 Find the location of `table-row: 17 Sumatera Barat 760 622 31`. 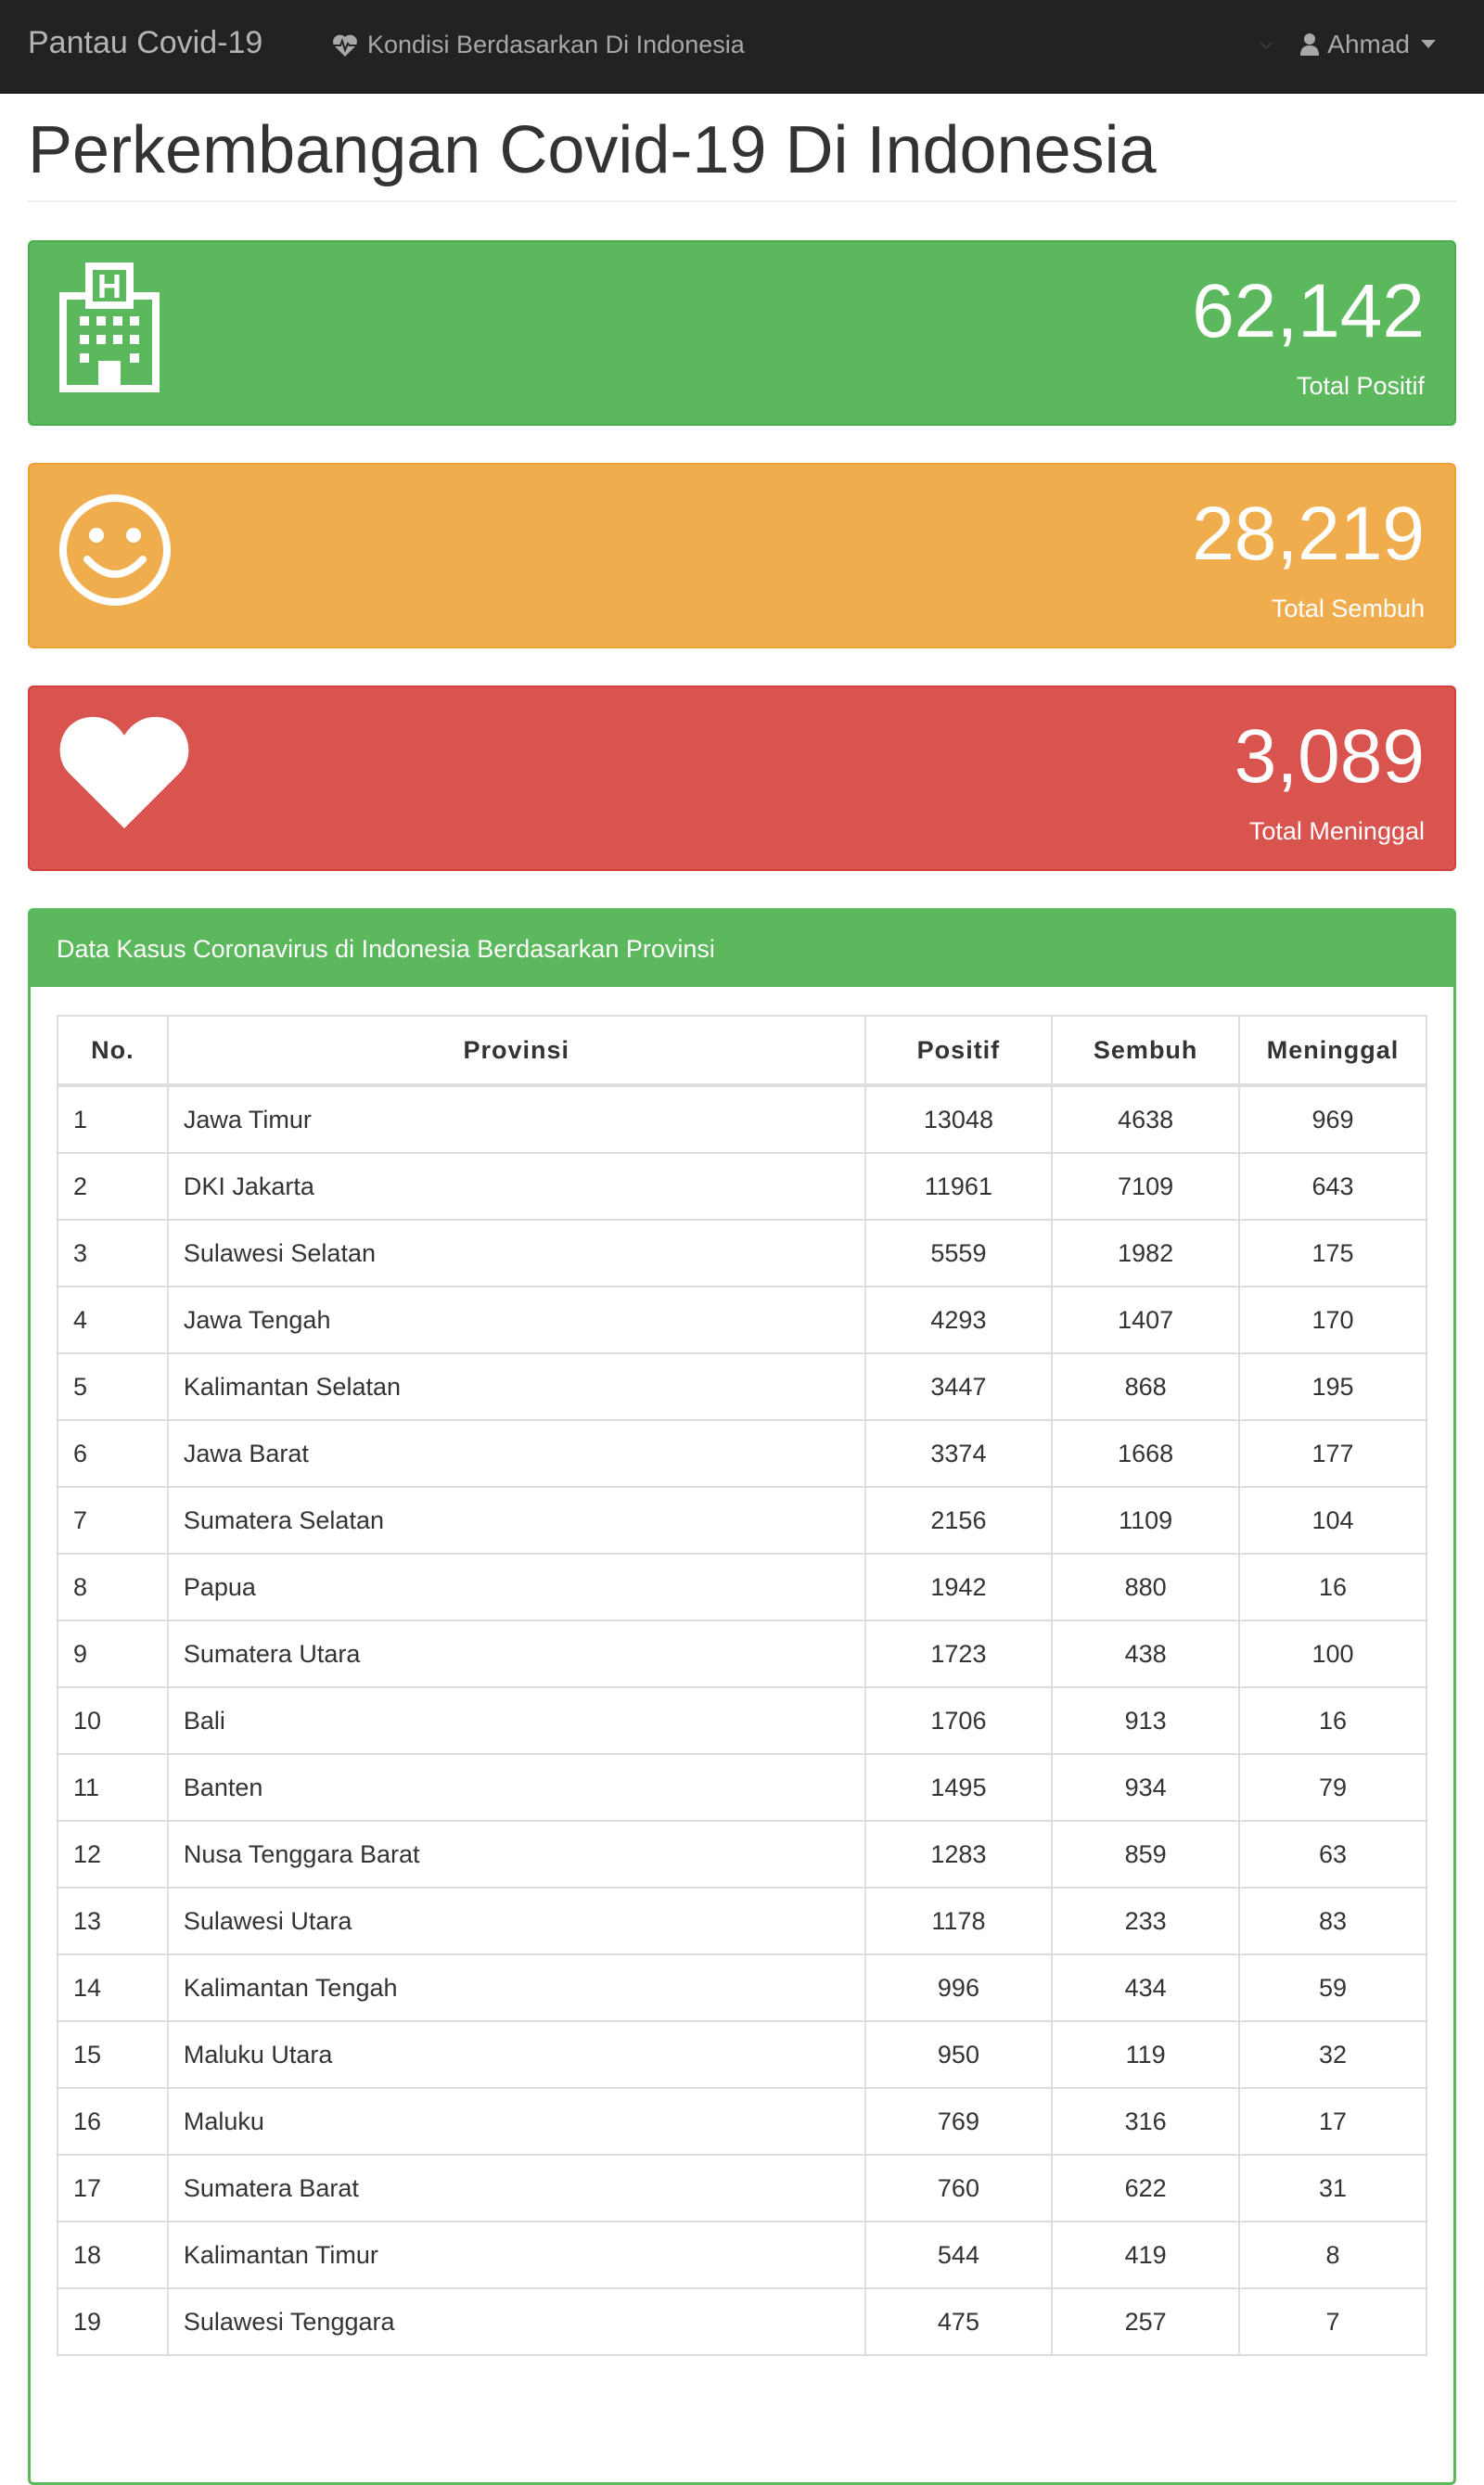

table-row: 17 Sumatera Barat 760 622 31 is located at coordinates (742, 2188).